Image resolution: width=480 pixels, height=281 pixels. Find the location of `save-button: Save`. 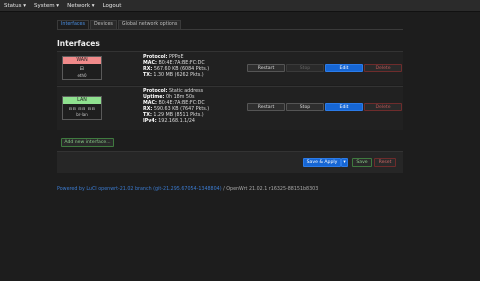

save-button: Save is located at coordinates (362, 162).